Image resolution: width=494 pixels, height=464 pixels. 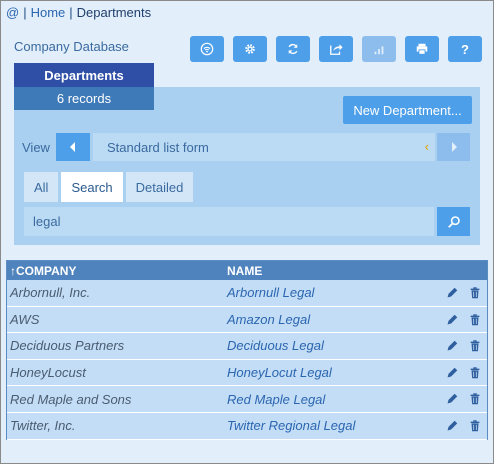 I want to click on view-select: Standard list form ‹, so click(x=264, y=147).